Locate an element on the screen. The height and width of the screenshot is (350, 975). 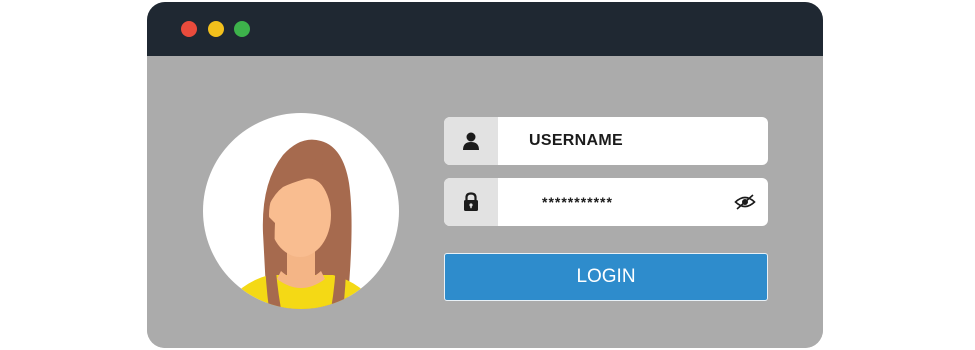
maximize-button is located at coordinates (242, 29).